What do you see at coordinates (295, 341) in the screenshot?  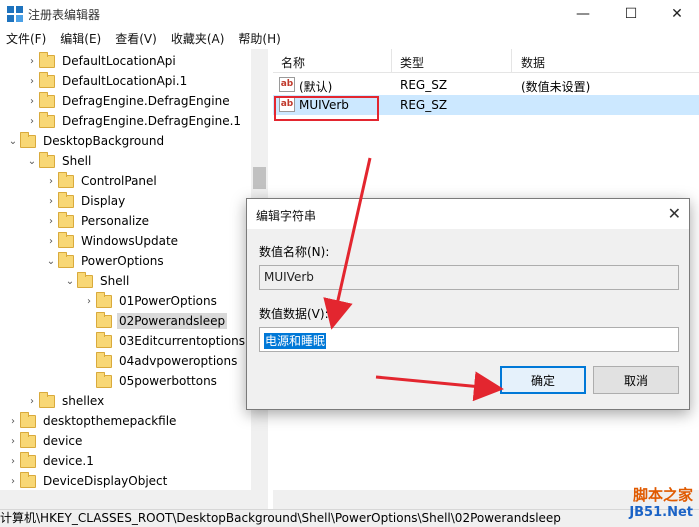 I see `selected-text: 电源和睡眠` at bounding box center [295, 341].